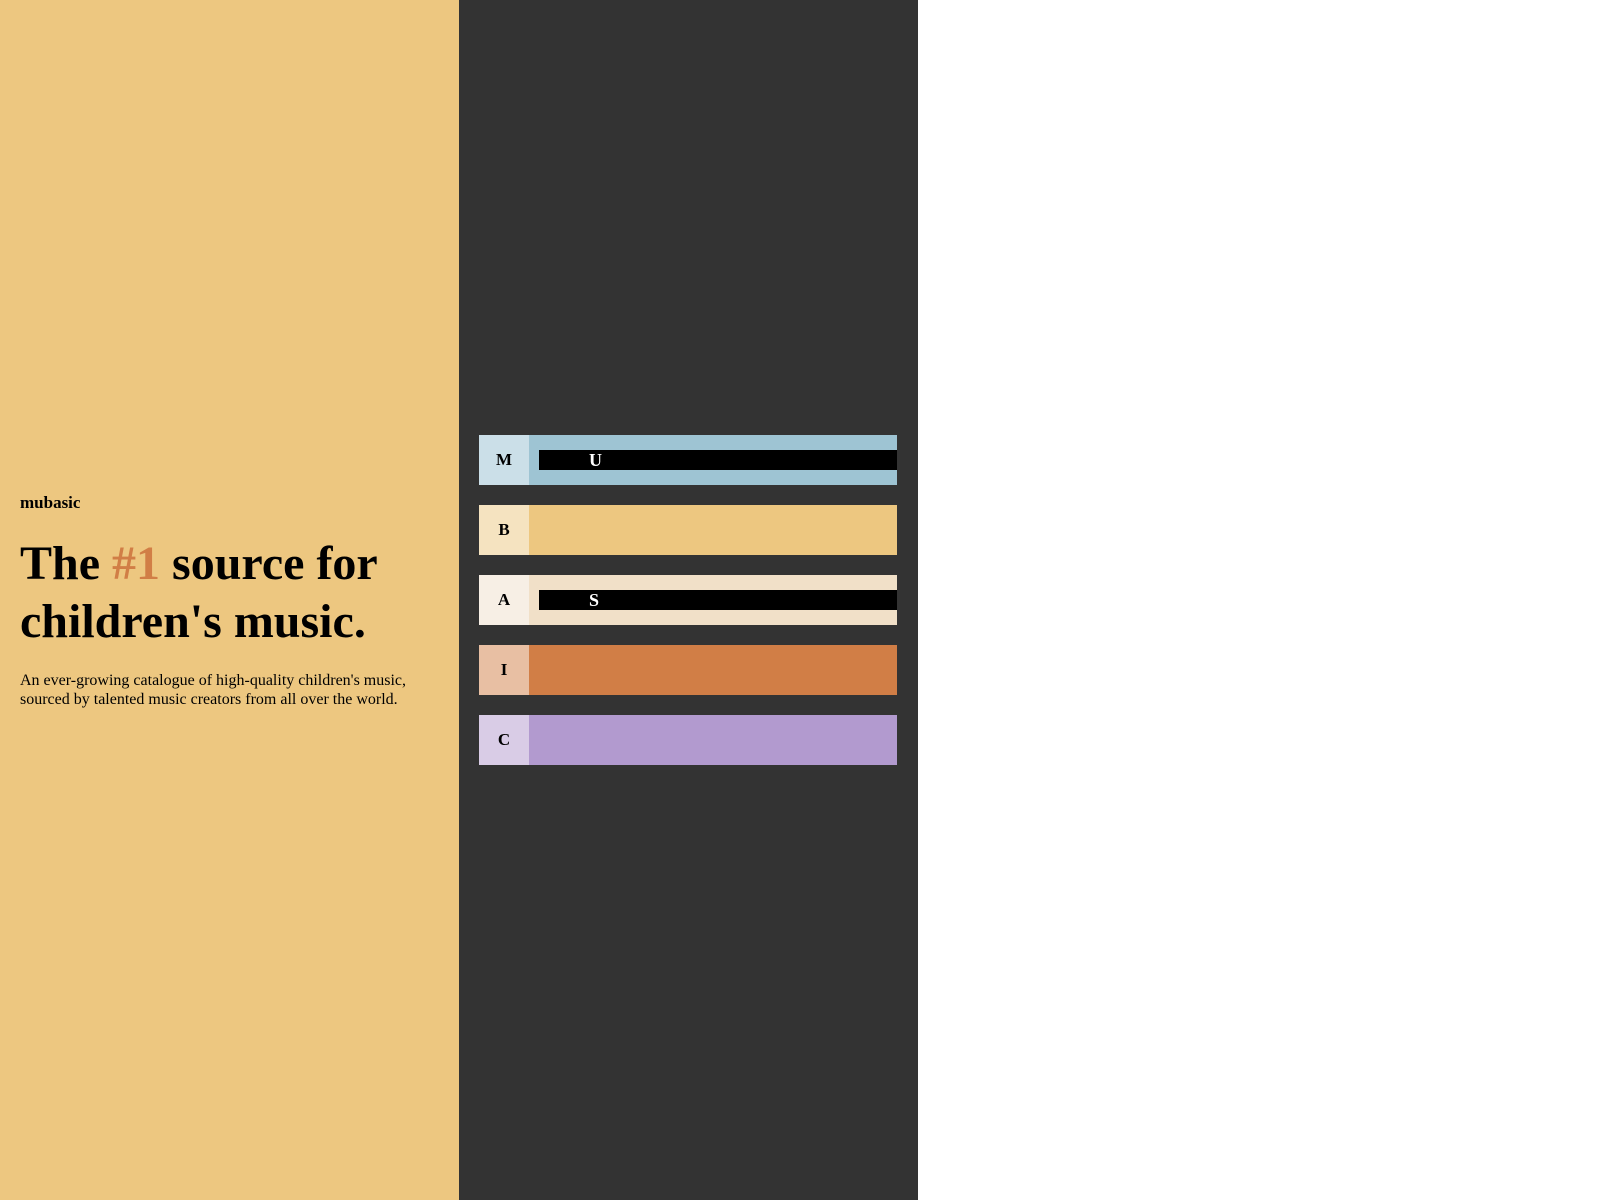  I want to click on brand-name: mubasic, so click(50, 502).